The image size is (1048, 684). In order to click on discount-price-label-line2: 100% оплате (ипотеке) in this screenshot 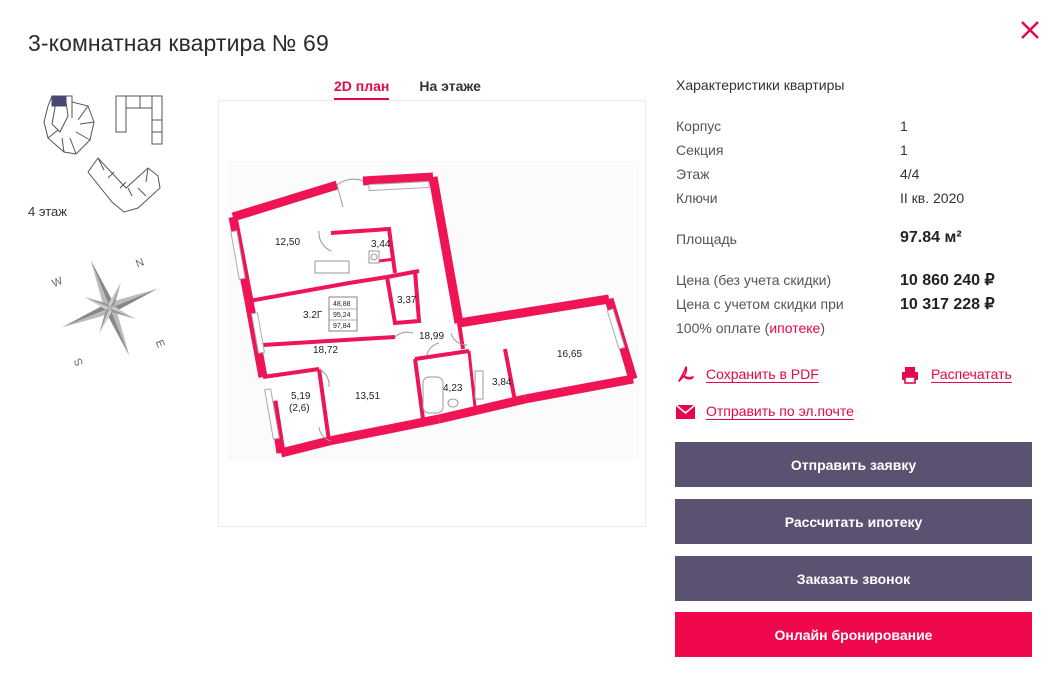, I will do `click(750, 328)`.